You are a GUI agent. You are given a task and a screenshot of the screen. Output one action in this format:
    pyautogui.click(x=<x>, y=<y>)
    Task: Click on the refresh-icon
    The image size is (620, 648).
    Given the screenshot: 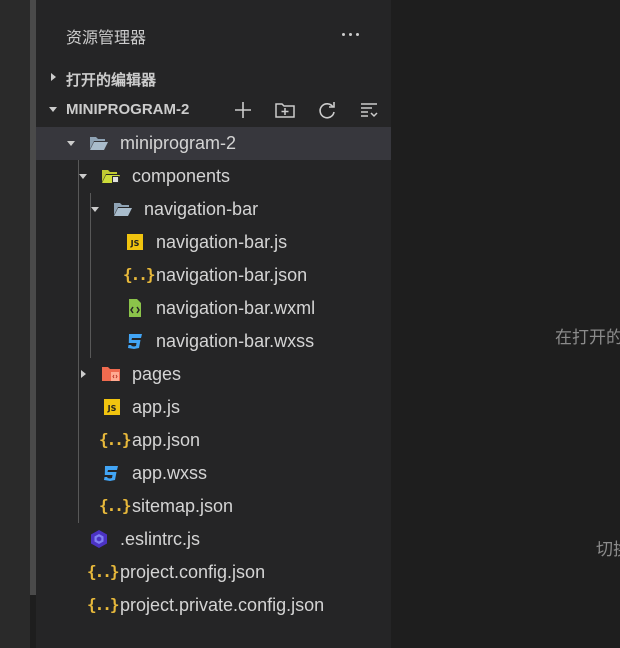 What is the action you would take?
    pyautogui.click(x=327, y=110)
    